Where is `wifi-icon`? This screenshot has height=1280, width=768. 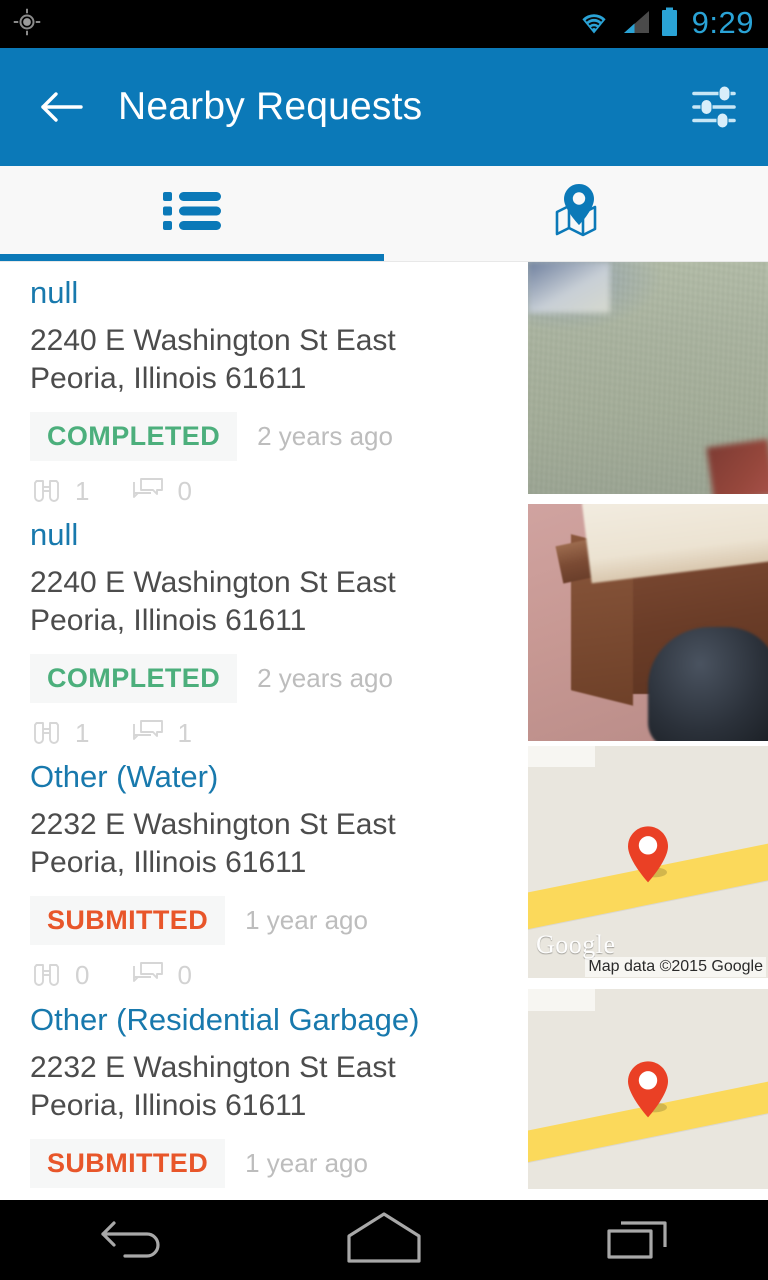
wifi-icon is located at coordinates (594, 24).